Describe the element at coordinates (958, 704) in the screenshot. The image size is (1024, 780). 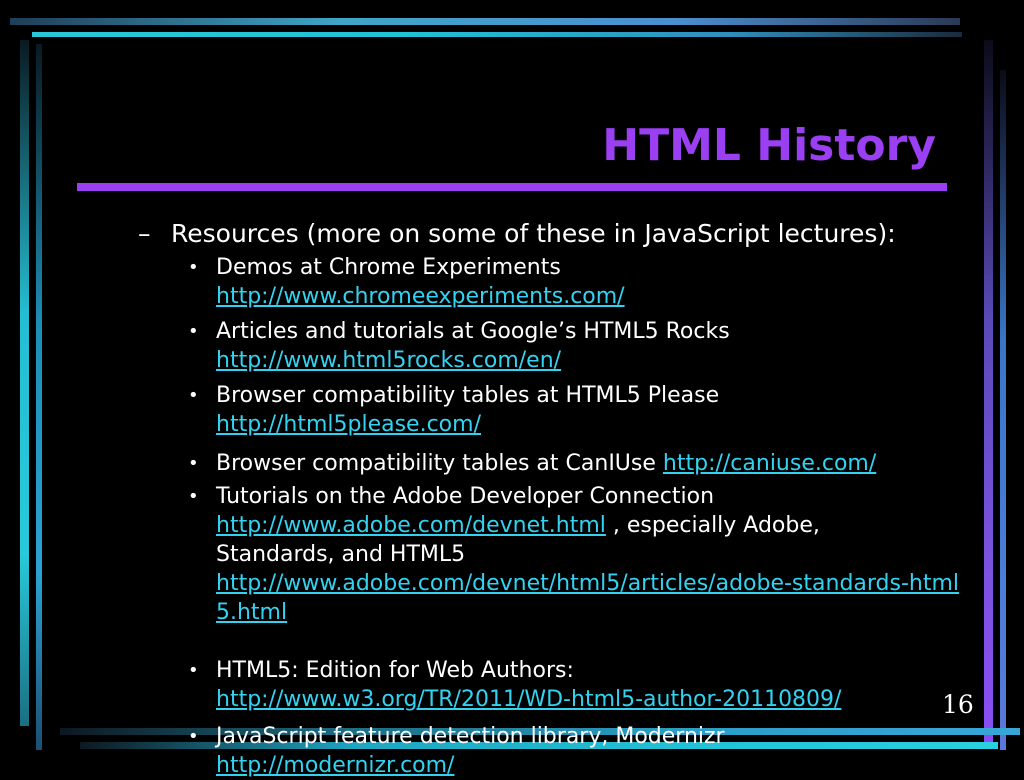
I see `page-number: 16` at that location.